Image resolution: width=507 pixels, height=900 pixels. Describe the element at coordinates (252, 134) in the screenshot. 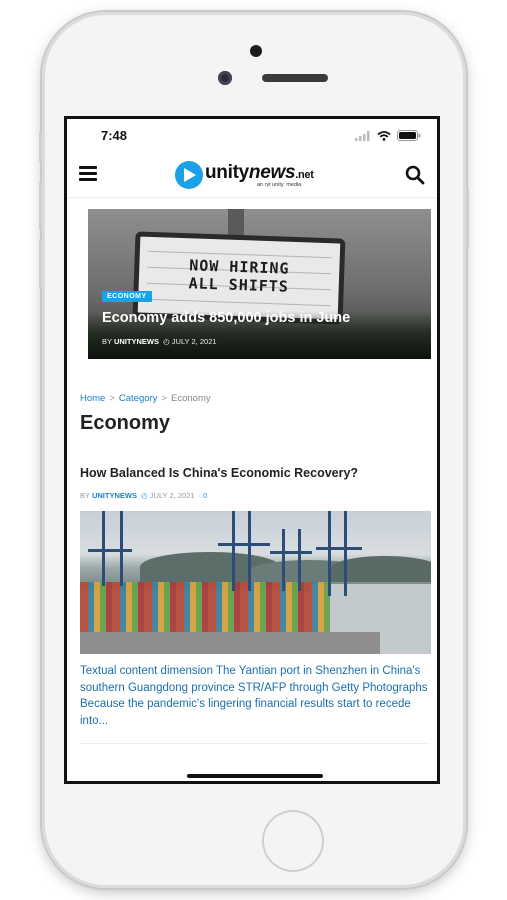

I see `status-bar: 7:48` at that location.